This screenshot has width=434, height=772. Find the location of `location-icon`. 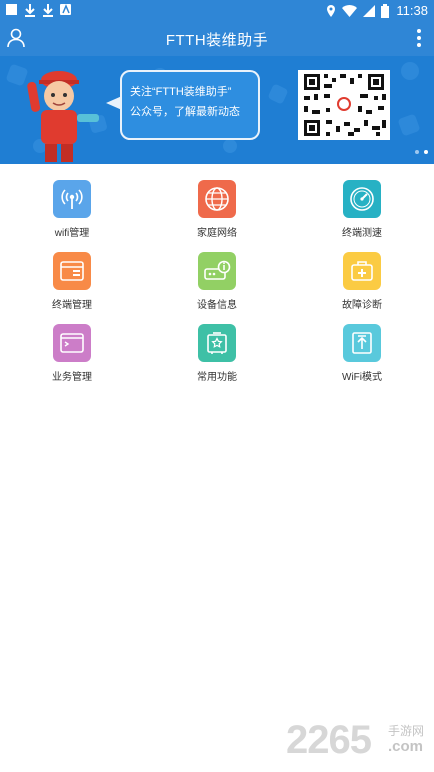

location-icon is located at coordinates (331, 10).